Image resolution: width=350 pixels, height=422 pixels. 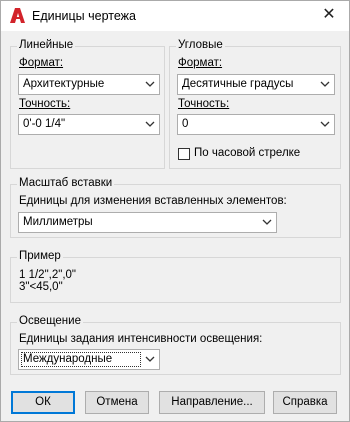 I want to click on angular-type-label: Формат:, so click(x=200, y=63).